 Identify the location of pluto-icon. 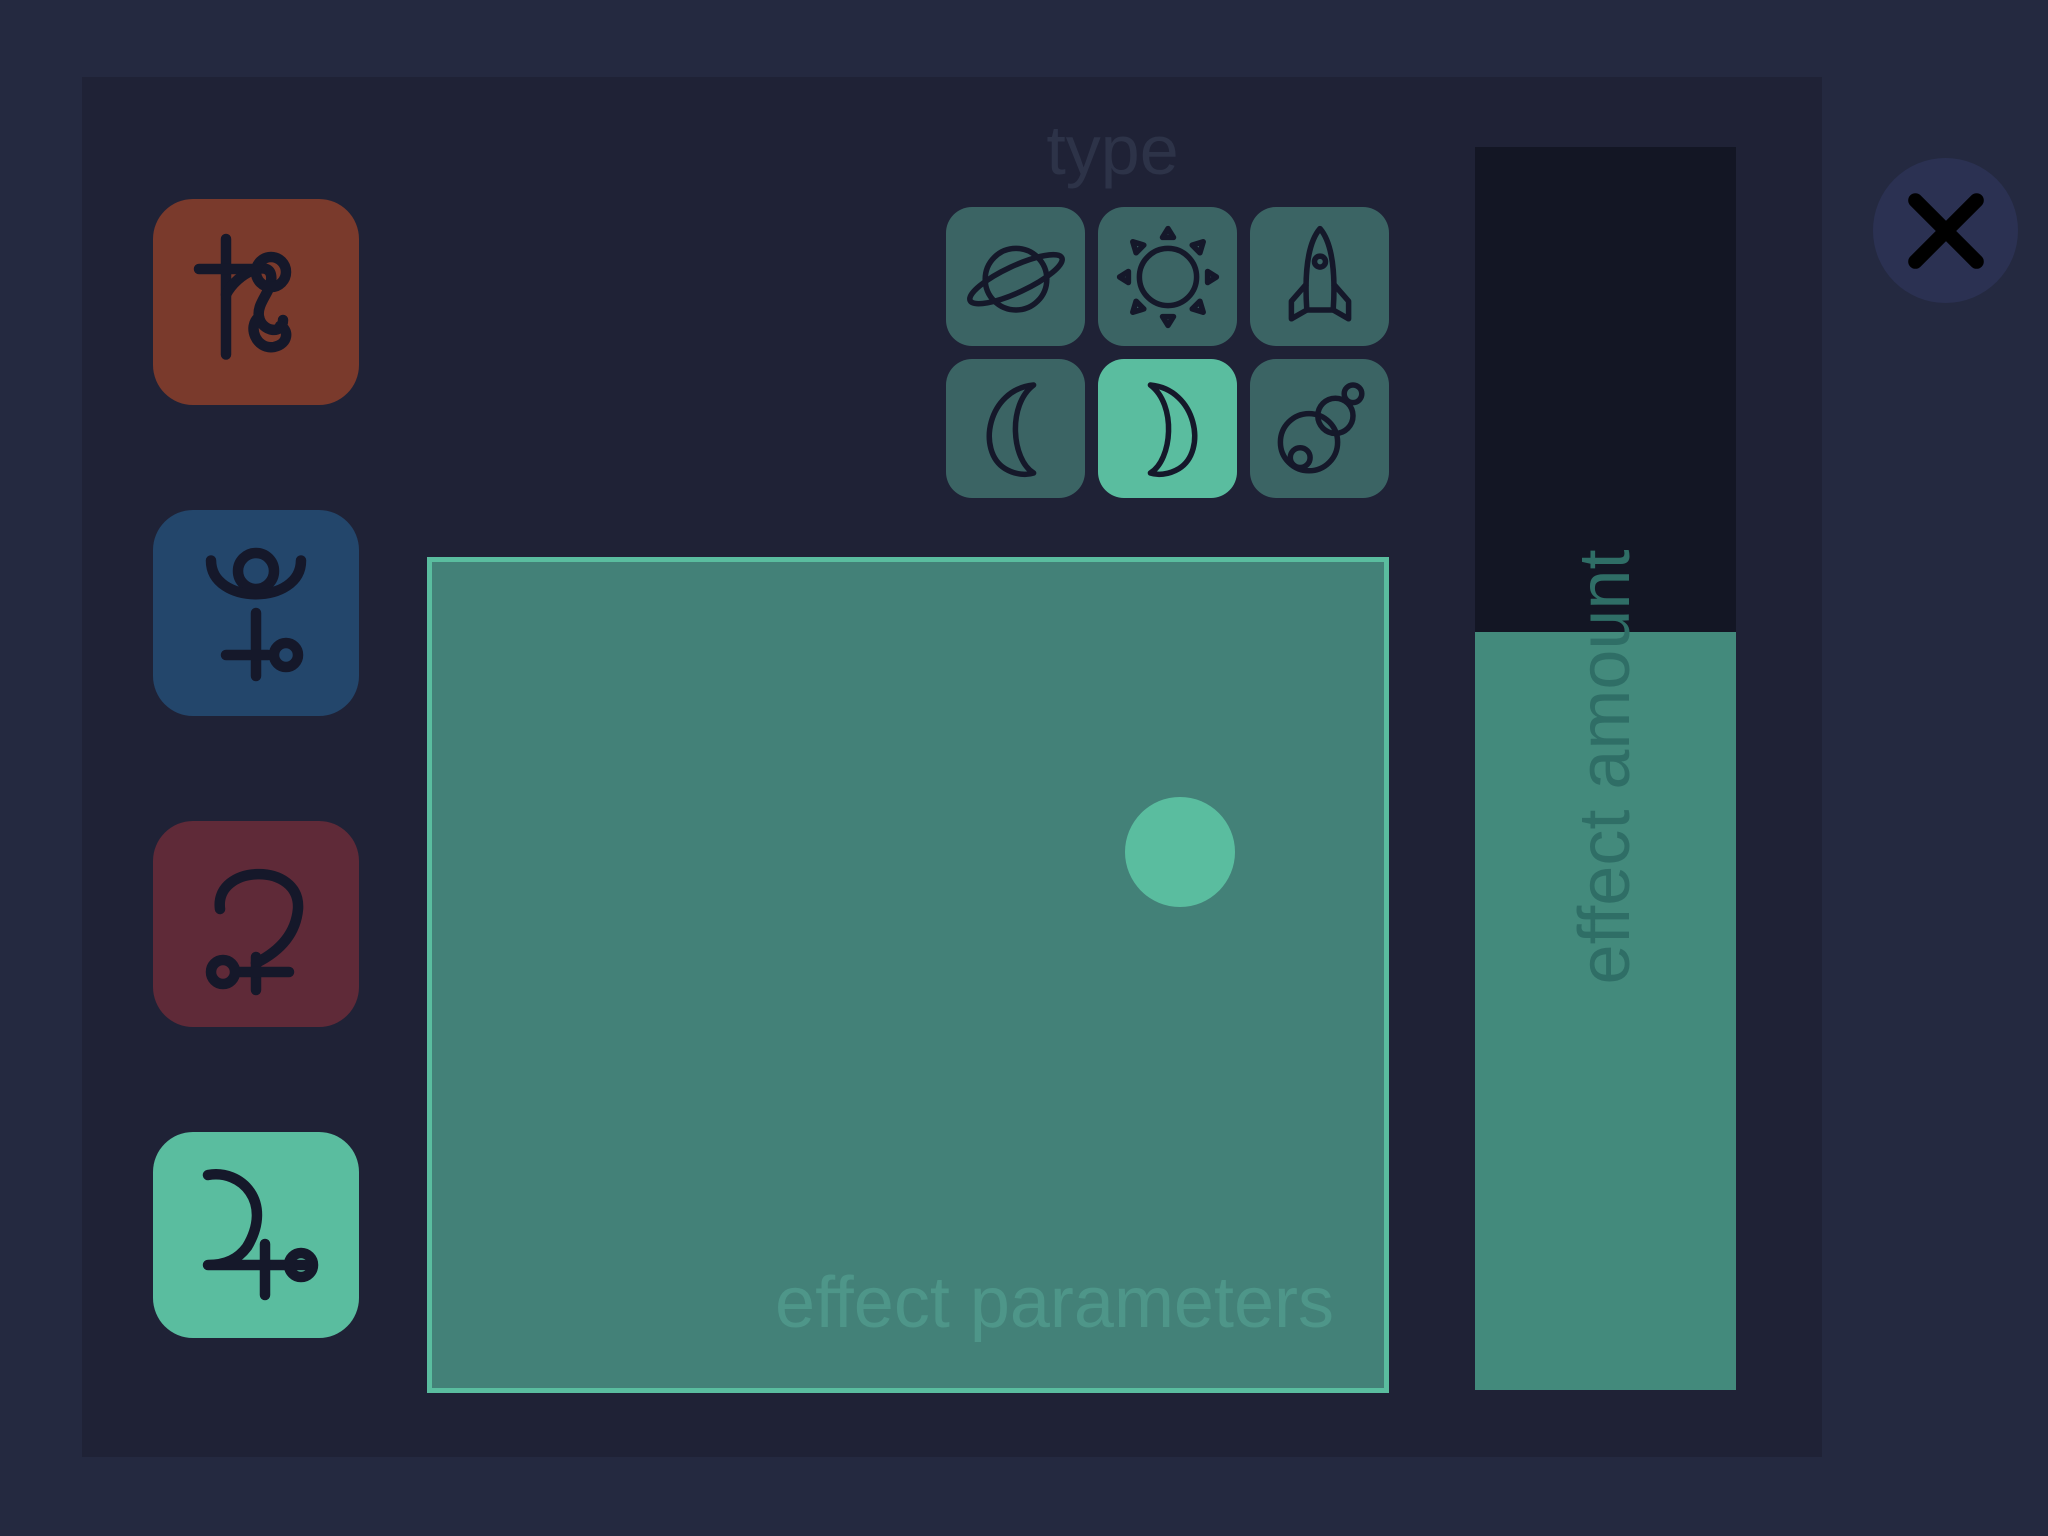
(256, 614).